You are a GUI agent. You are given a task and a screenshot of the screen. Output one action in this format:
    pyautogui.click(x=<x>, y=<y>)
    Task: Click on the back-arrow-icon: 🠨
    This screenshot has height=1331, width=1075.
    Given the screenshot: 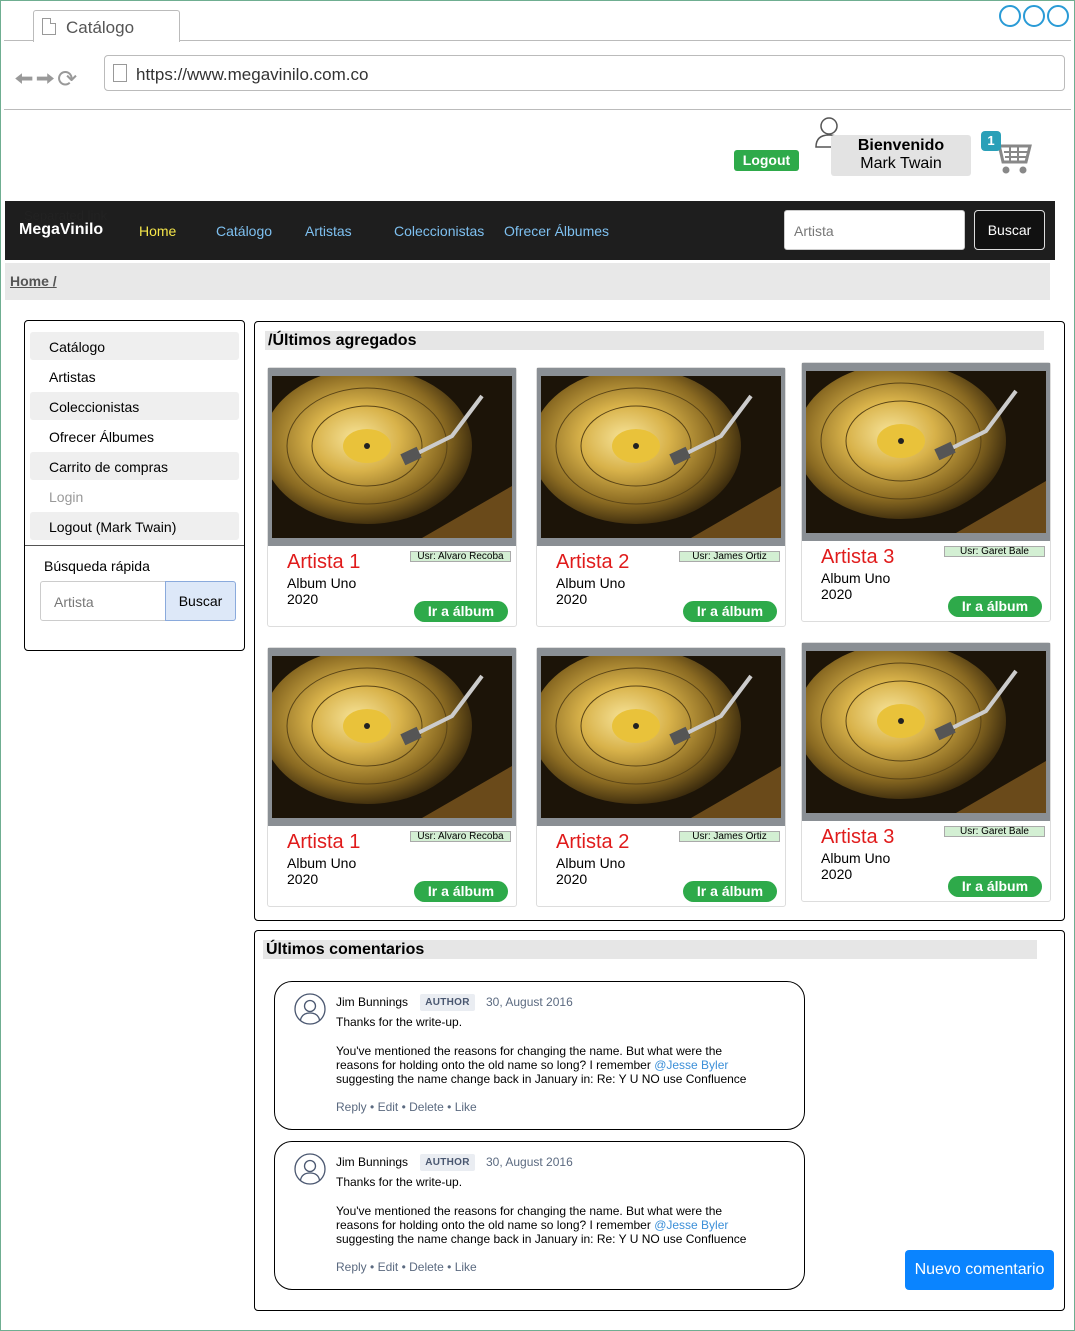 What is the action you would take?
    pyautogui.click(x=25, y=79)
    